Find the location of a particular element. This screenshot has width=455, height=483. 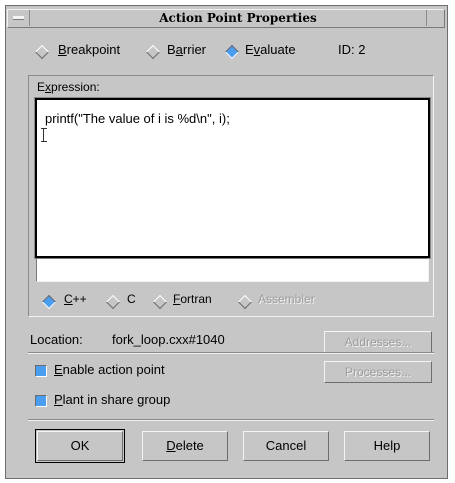

radio-evaluate-label: Evaluate is located at coordinates (270, 49).